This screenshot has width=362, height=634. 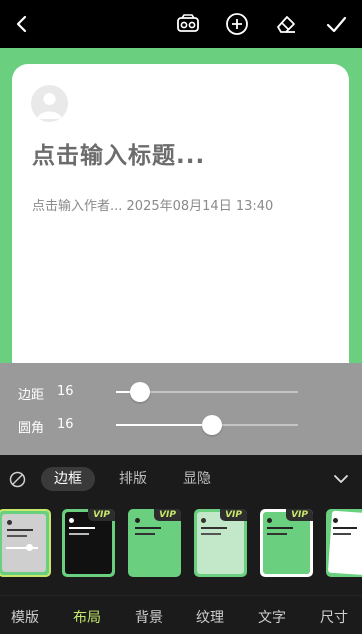 I want to click on ban-icon, so click(x=17, y=479).